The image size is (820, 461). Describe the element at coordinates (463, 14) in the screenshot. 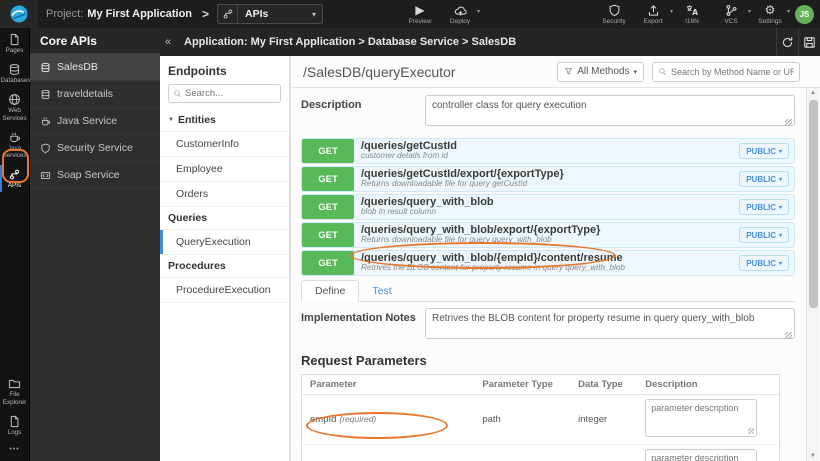

I see `topbar-action-deploy: ▾ Deploy` at that location.